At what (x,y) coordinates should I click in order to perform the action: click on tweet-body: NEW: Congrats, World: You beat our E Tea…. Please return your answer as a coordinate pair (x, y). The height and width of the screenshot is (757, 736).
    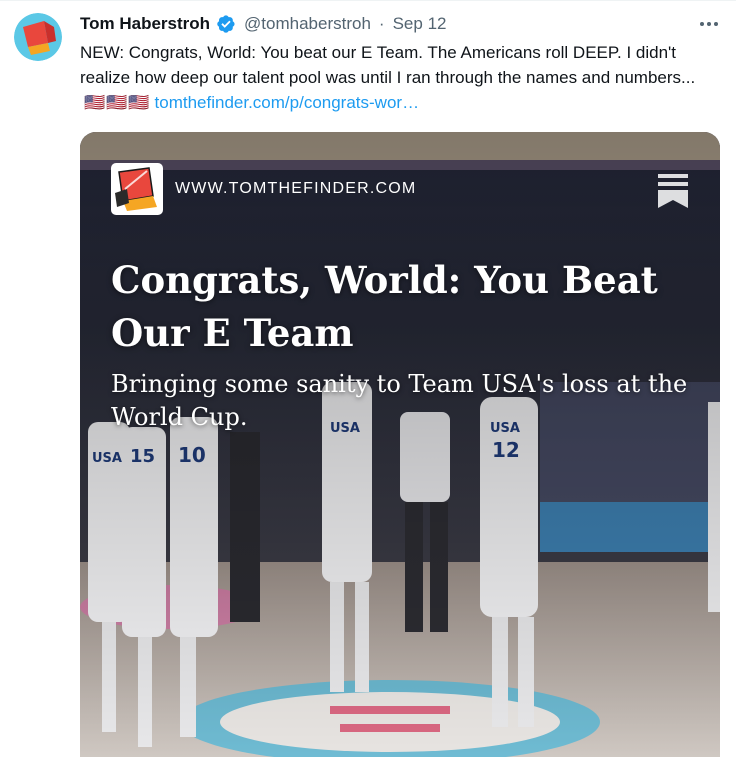
    Looking at the image, I should click on (388, 65).